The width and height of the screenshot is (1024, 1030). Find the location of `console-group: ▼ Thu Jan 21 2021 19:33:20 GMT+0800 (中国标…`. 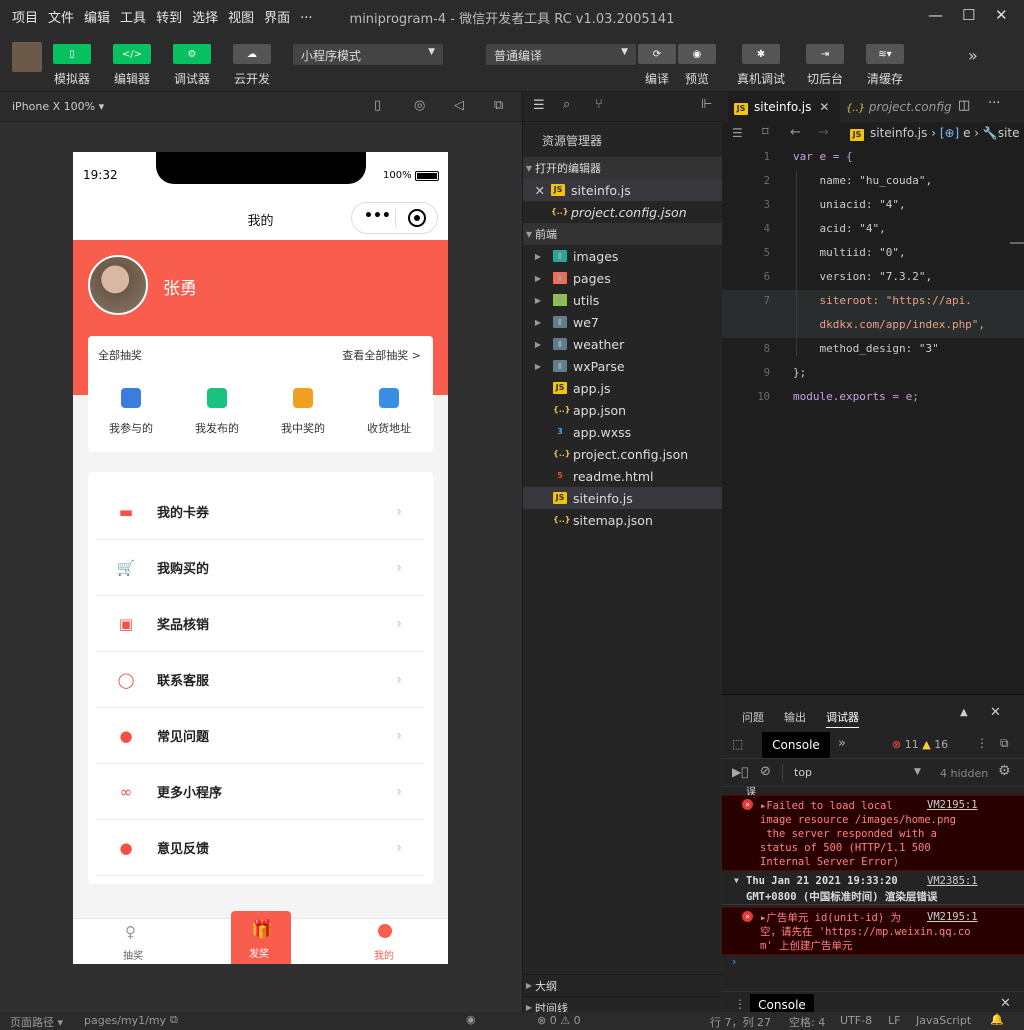

console-group: ▼ Thu Jan 21 2021 19:33:20 GMT+0800 (中国标… is located at coordinates (873, 889).